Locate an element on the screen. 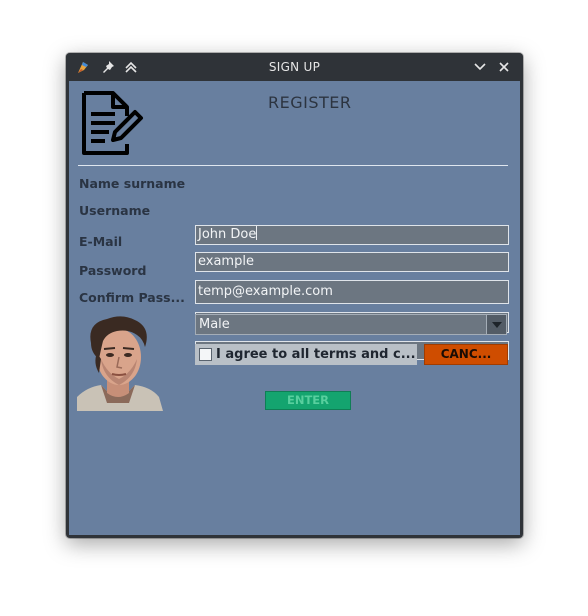 This screenshot has height=616, width=588. email-label: E-Mail is located at coordinates (101, 241).